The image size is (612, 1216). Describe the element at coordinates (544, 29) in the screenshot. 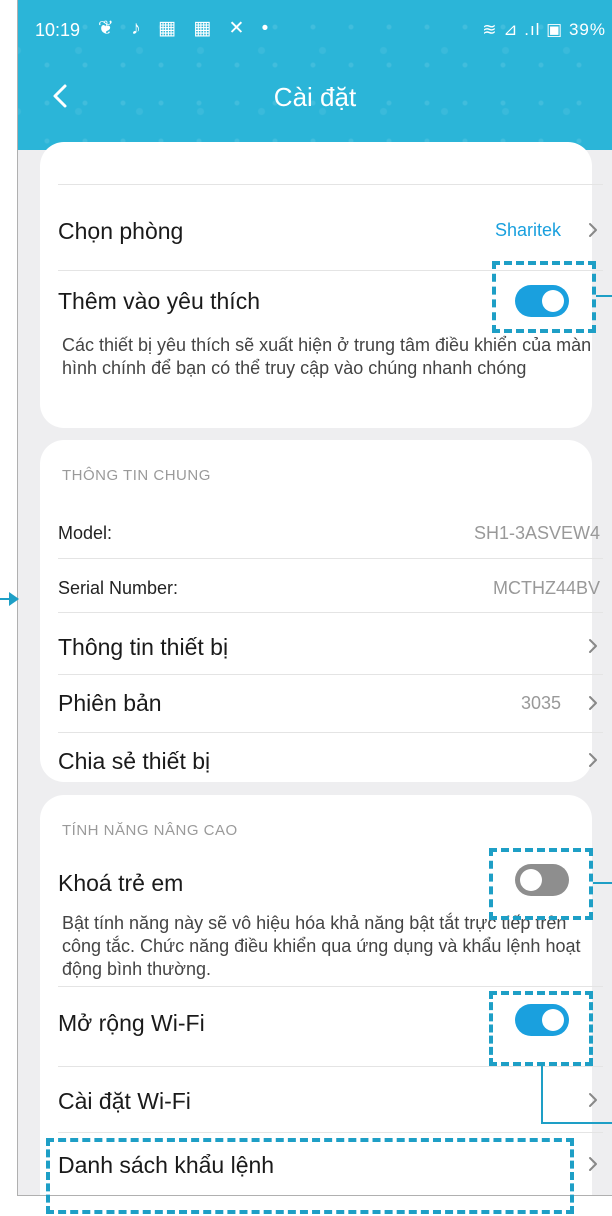

I see `status-system-icons: ≋ ⊿ .ıl ▣ 39%` at that location.